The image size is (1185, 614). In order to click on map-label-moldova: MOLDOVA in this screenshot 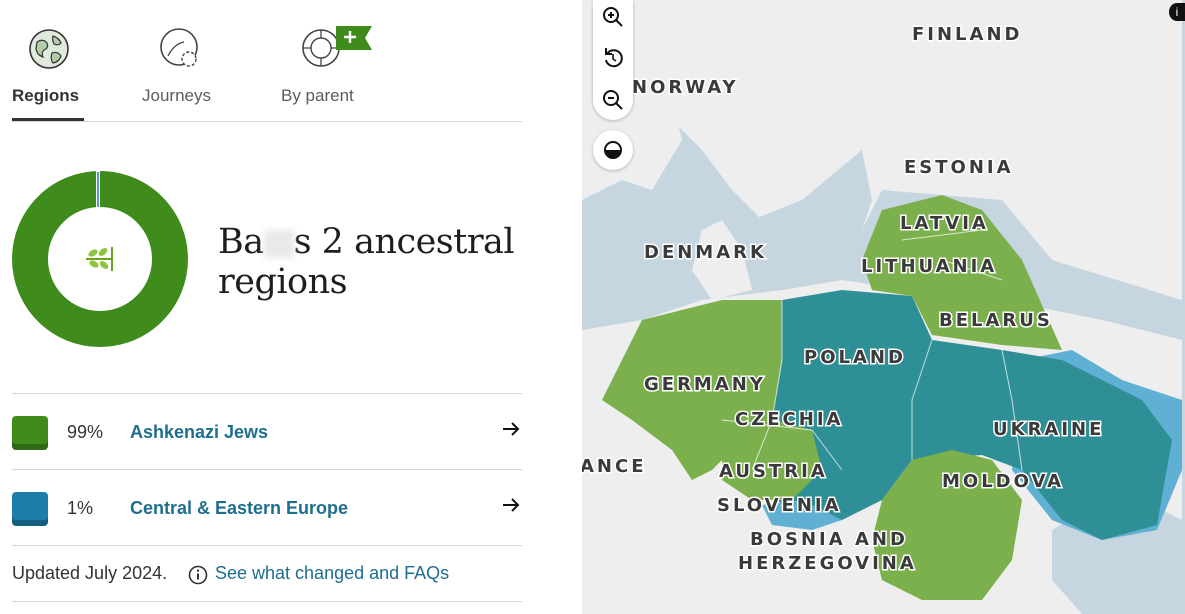, I will do `click(1003, 481)`.